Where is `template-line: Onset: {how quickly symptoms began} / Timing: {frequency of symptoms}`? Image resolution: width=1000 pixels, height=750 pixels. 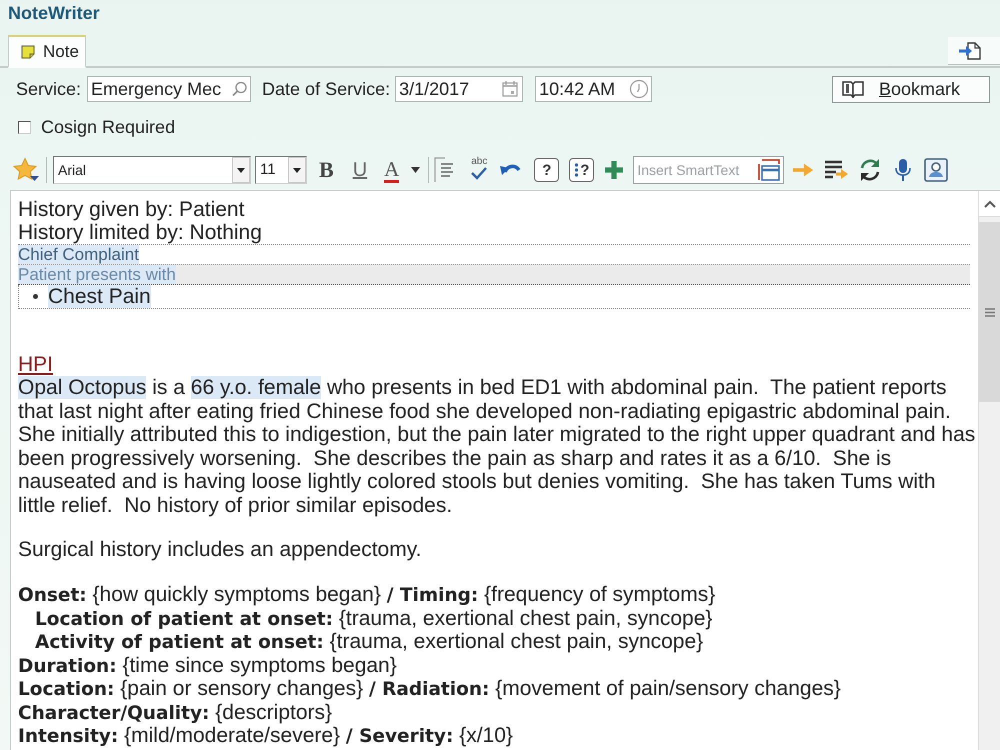
template-line: Onset: {how quickly symptoms began} / Timing: {frequency of symptoms} is located at coordinates (367, 594).